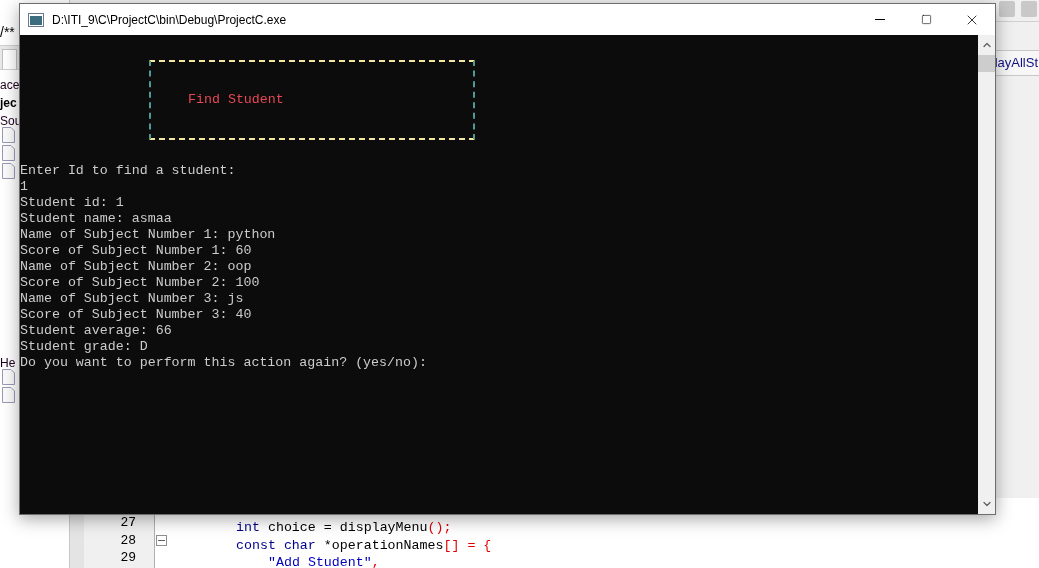 The height and width of the screenshot is (568, 1039). What do you see at coordinates (364, 545) in the screenshot?
I see `code-line: const char *operationNames[] = {` at bounding box center [364, 545].